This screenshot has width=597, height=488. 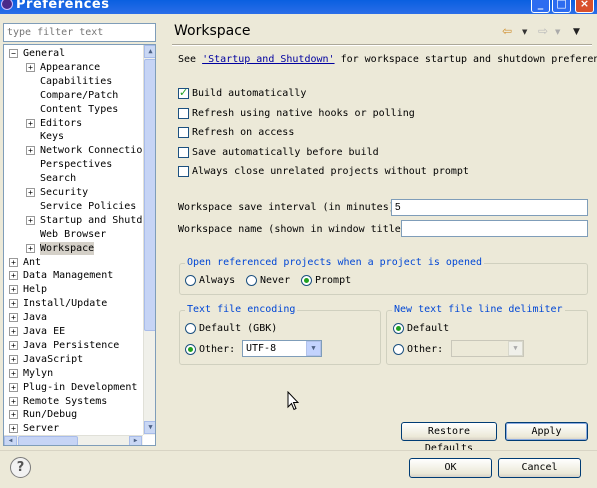 I want to click on tree-item: + Install/Update, so click(x=73, y=303).